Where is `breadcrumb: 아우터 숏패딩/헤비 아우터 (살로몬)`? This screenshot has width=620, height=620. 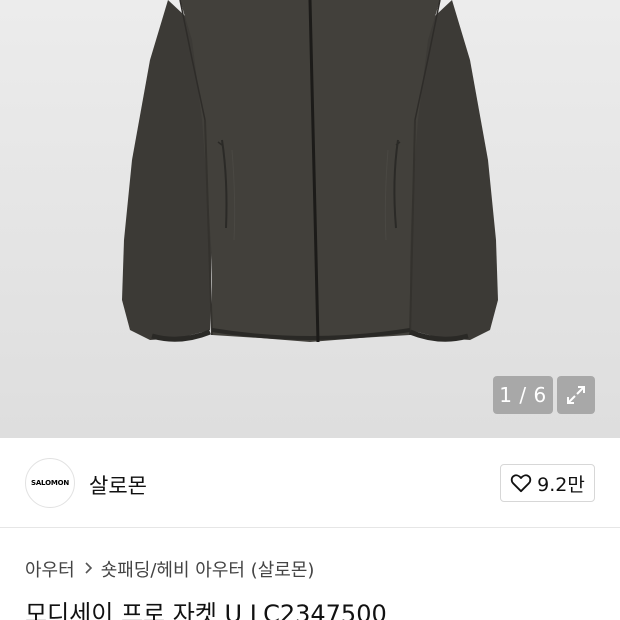 breadcrumb: 아우터 숏패딩/헤비 아우터 (살로몬) is located at coordinates (169, 569).